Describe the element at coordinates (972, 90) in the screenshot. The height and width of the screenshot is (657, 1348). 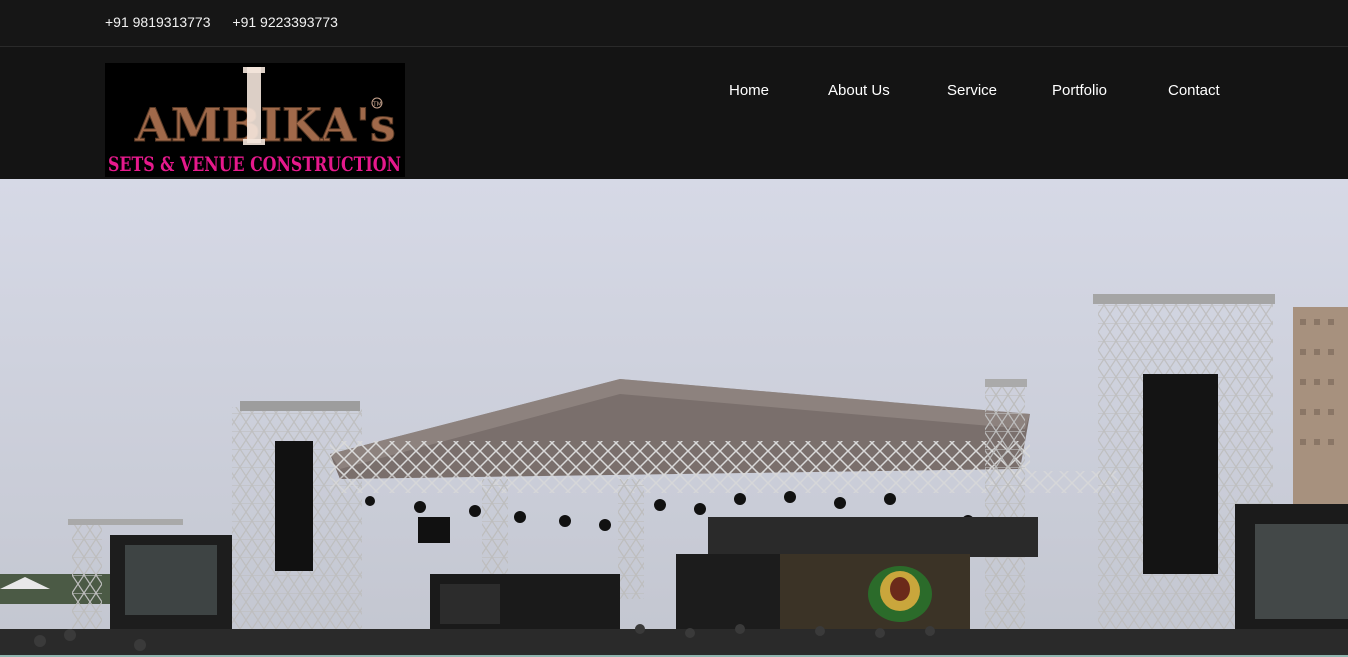
I see `nav-service: Service` at that location.